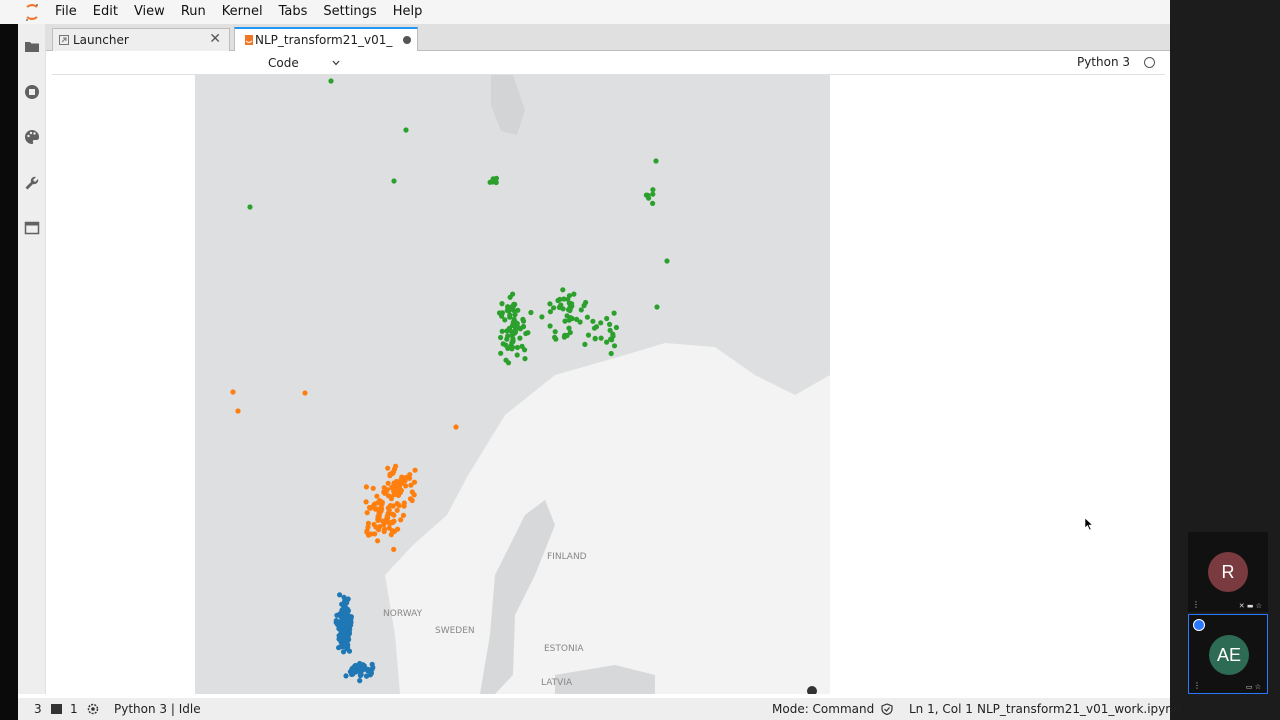  I want to click on participant-tile-r: R ⋮ ✕ ▬ ☆, so click(1228, 572).